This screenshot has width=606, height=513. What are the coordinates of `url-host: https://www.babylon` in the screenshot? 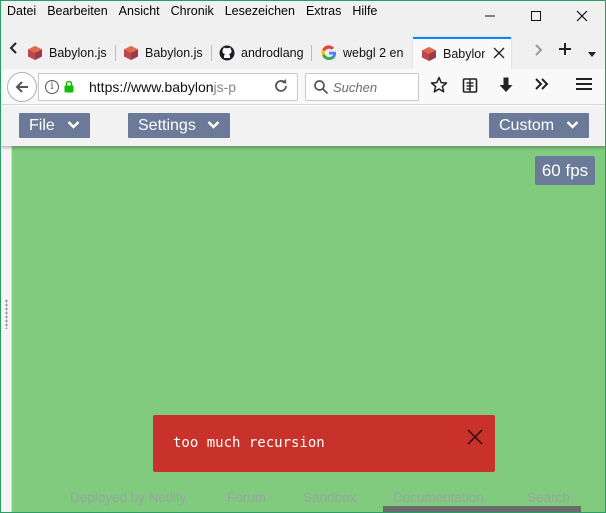 It's located at (151, 87).